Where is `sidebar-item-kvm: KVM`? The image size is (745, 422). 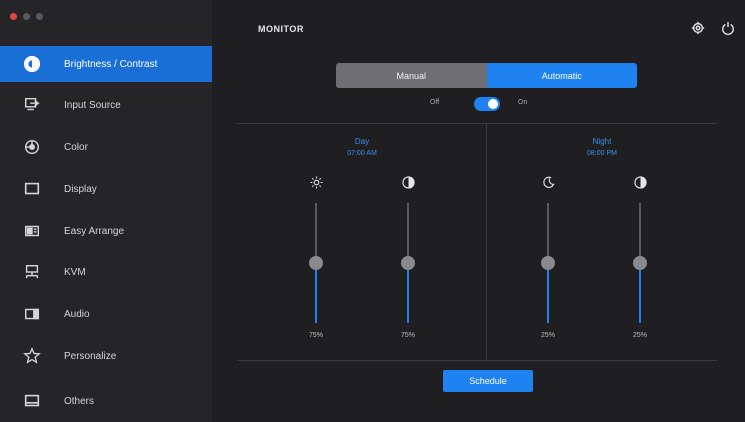 sidebar-item-kvm: KVM is located at coordinates (106, 272).